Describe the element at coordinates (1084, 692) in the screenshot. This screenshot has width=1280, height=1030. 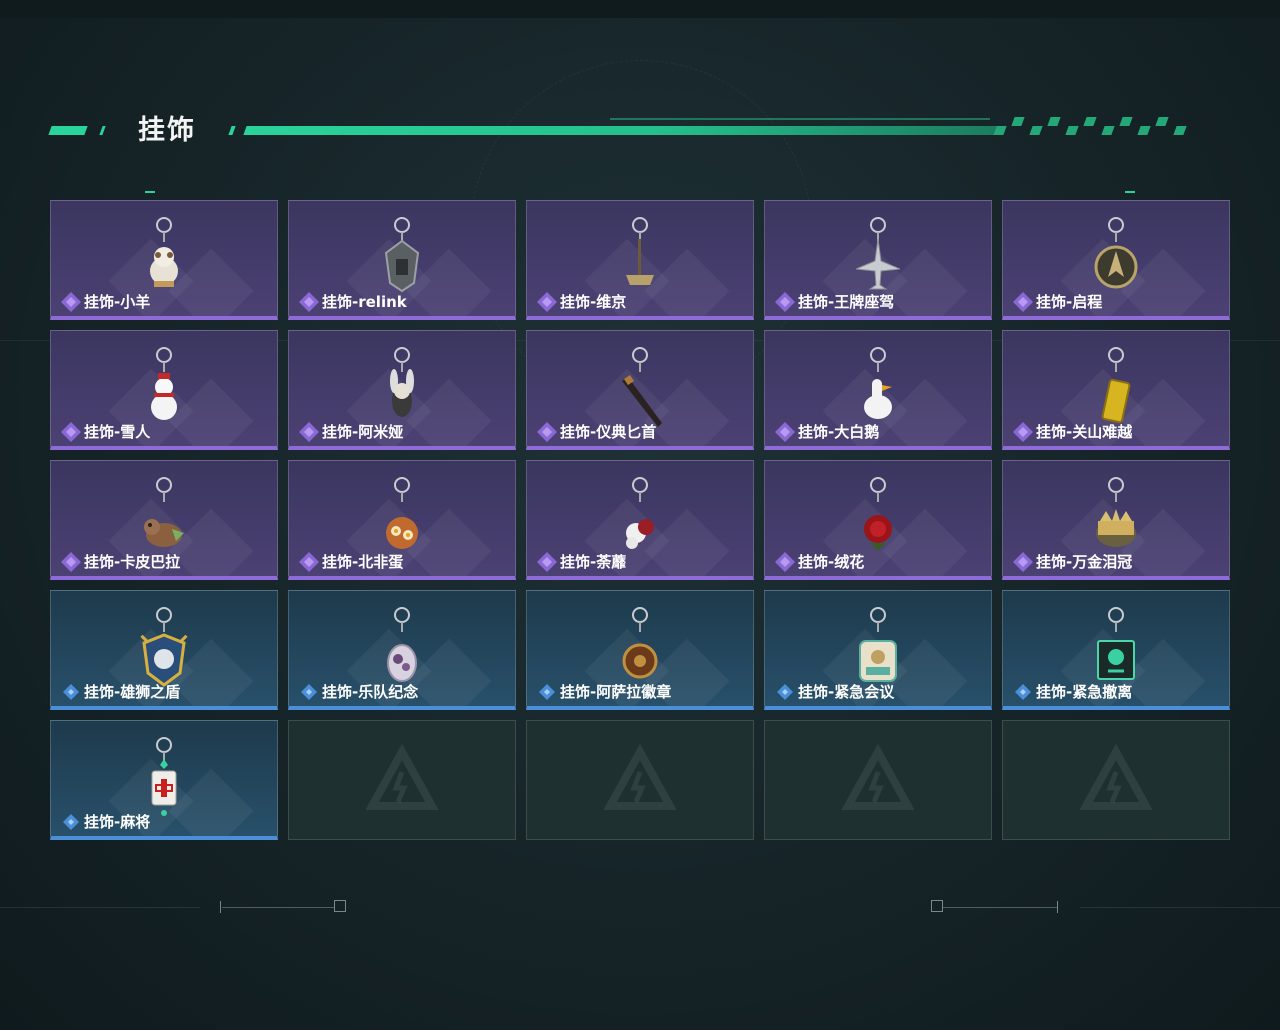
I see `charm-name: 挂饰-紧急撤离` at that location.